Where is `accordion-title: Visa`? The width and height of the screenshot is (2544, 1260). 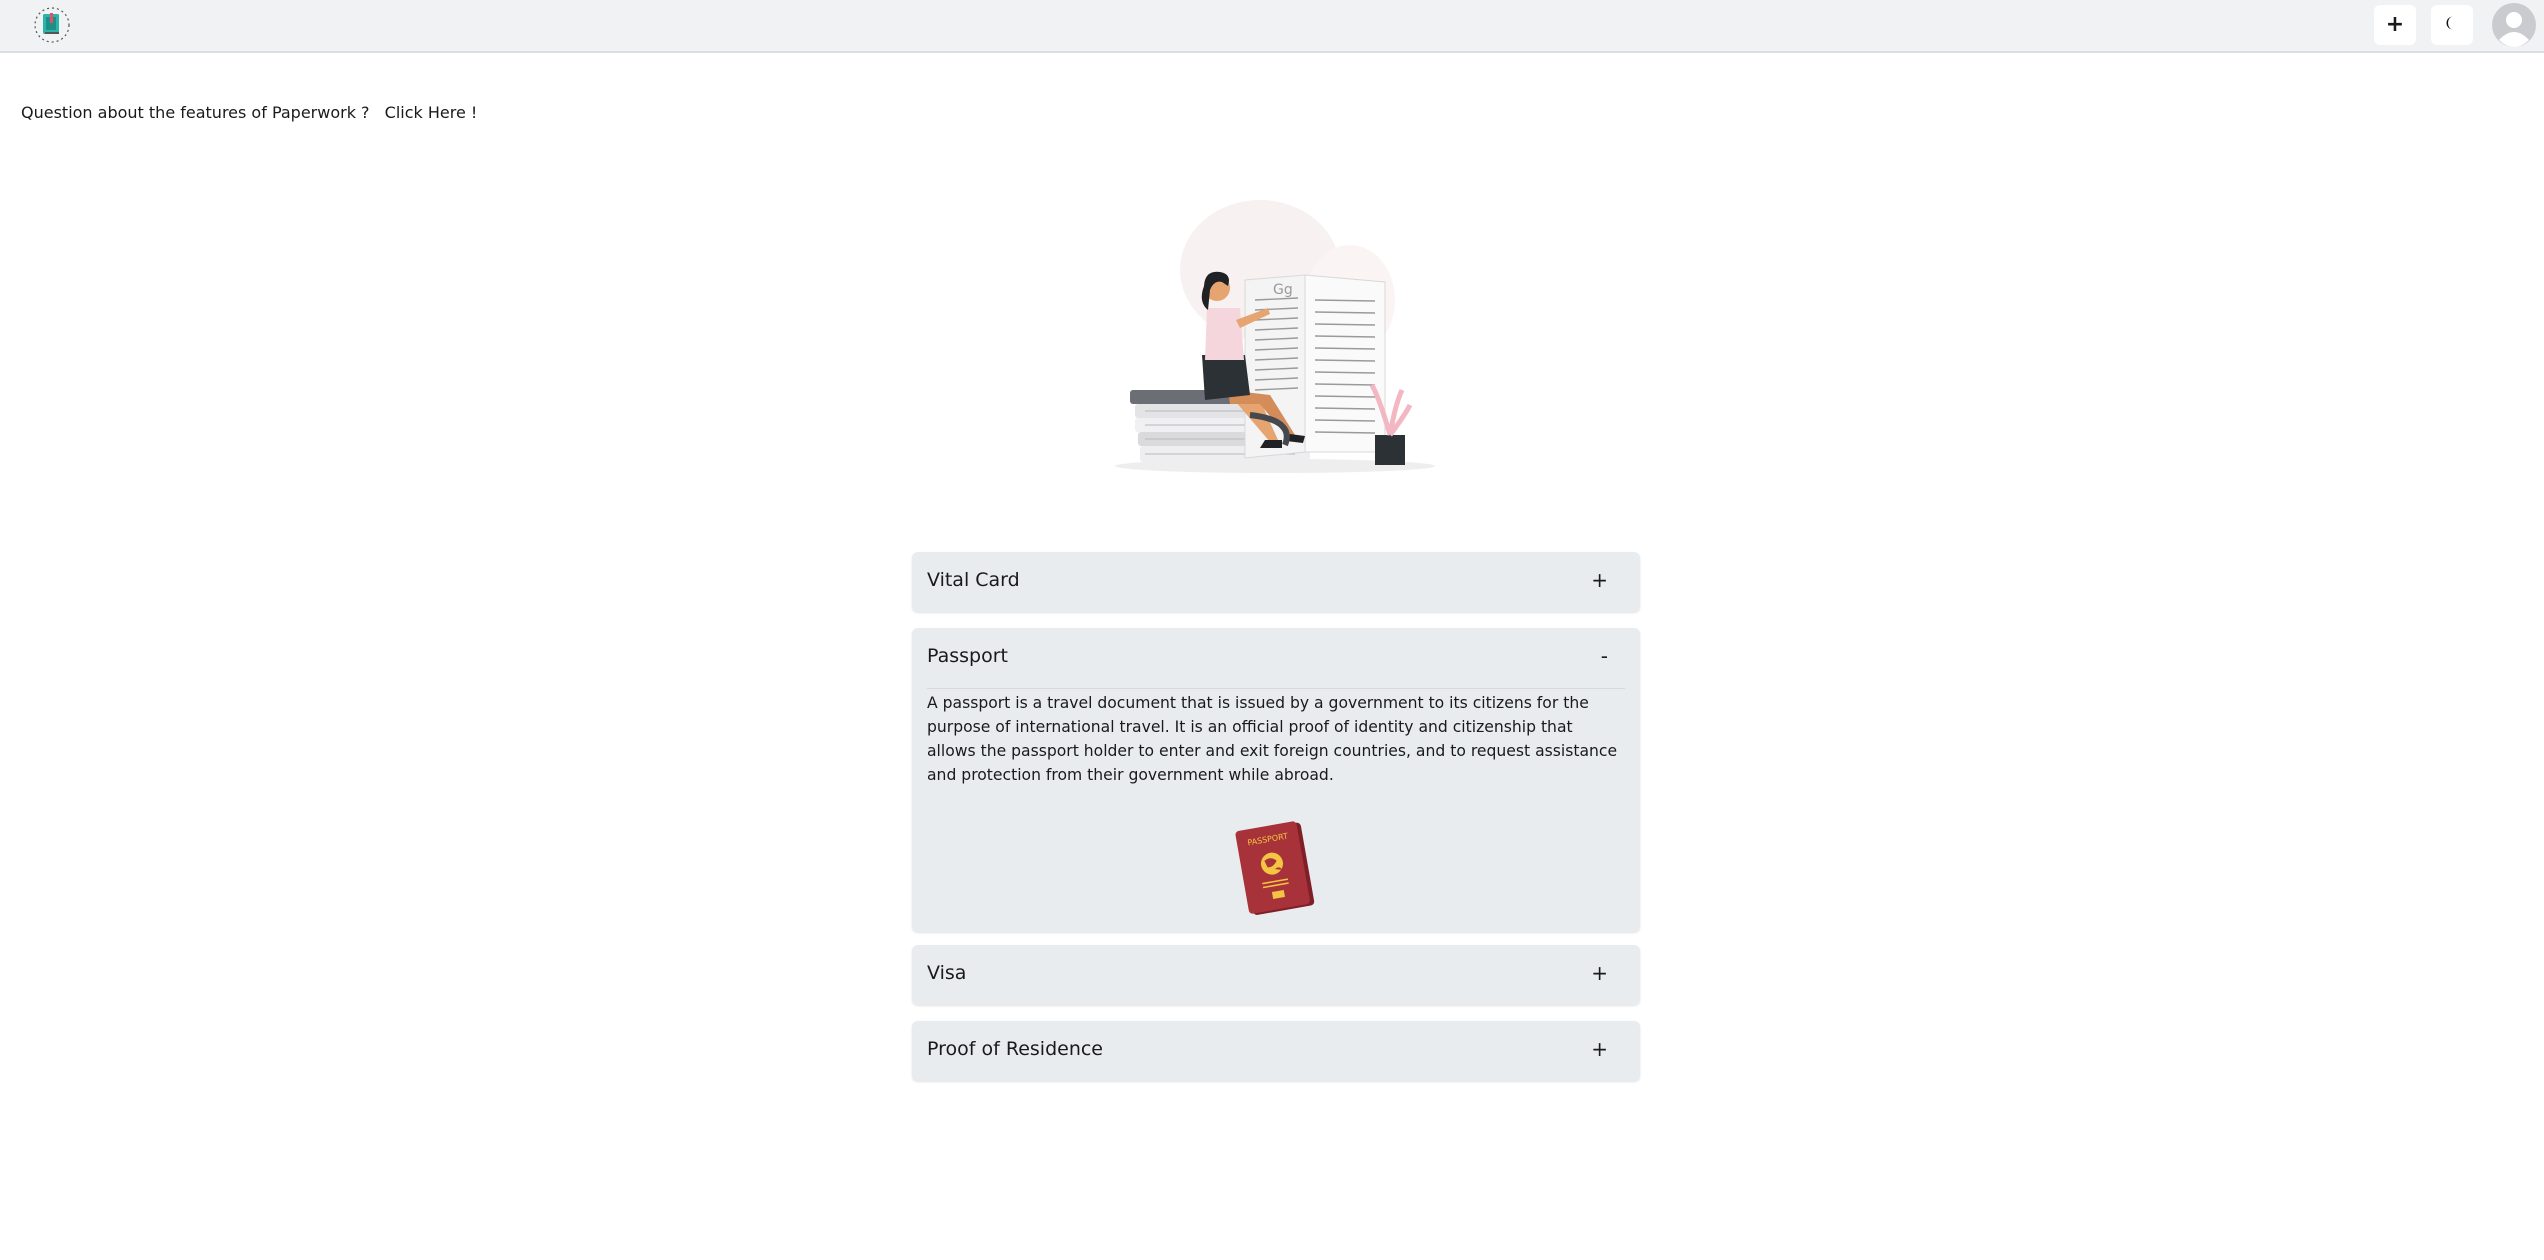 accordion-title: Visa is located at coordinates (947, 973).